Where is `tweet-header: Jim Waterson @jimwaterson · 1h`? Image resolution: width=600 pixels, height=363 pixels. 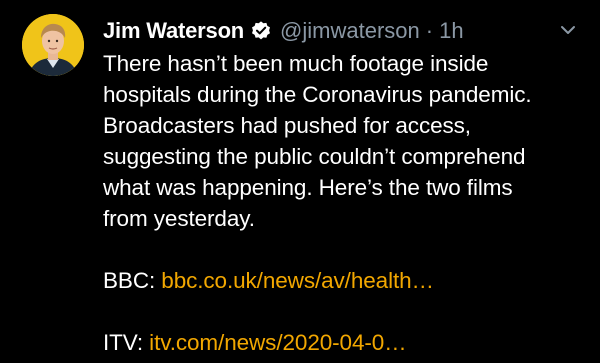
tweet-header: Jim Waterson @jimwaterson · 1h is located at coordinates (283, 31).